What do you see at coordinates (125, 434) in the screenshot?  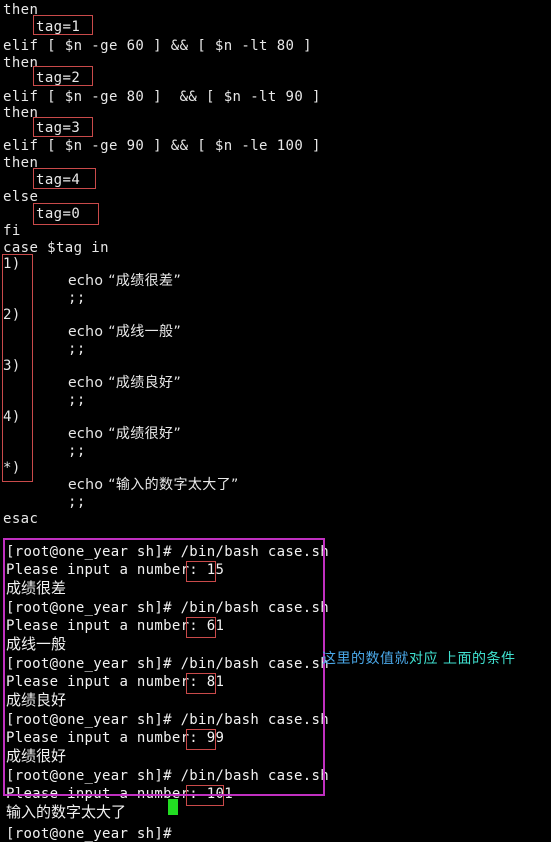 I see `code-line-echo-4: echo “成绩很好”` at bounding box center [125, 434].